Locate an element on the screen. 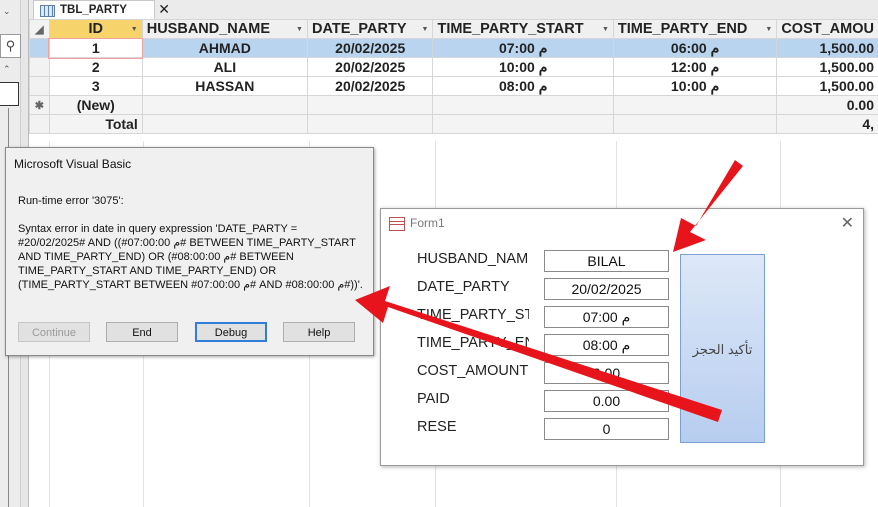  select-all-corner: ◢ is located at coordinates (39, 29).